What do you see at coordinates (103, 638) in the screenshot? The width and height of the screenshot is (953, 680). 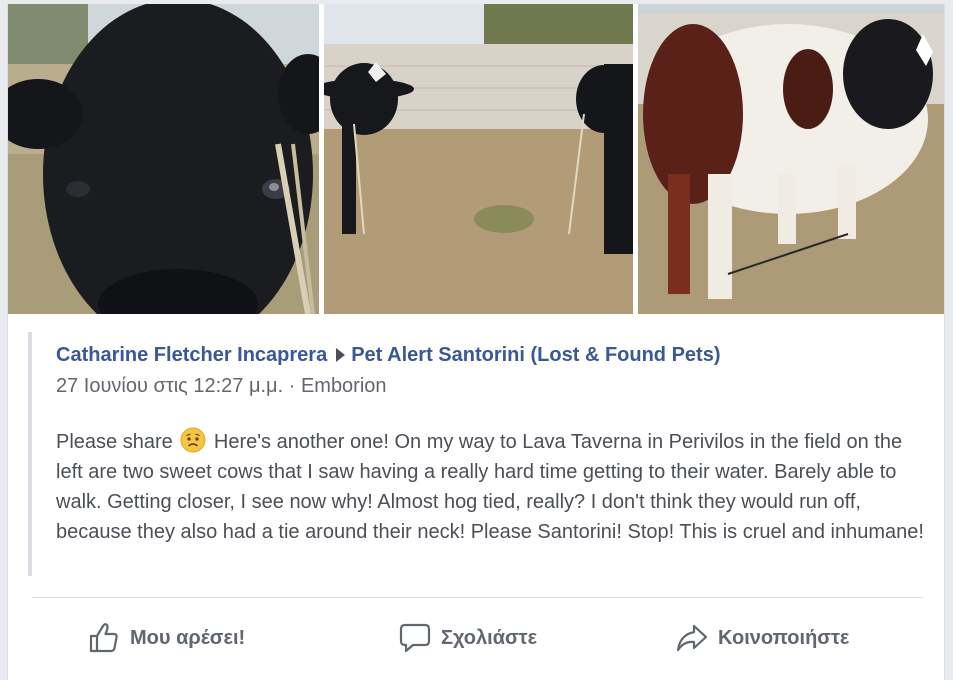 I see `thumbs-up-icon` at bounding box center [103, 638].